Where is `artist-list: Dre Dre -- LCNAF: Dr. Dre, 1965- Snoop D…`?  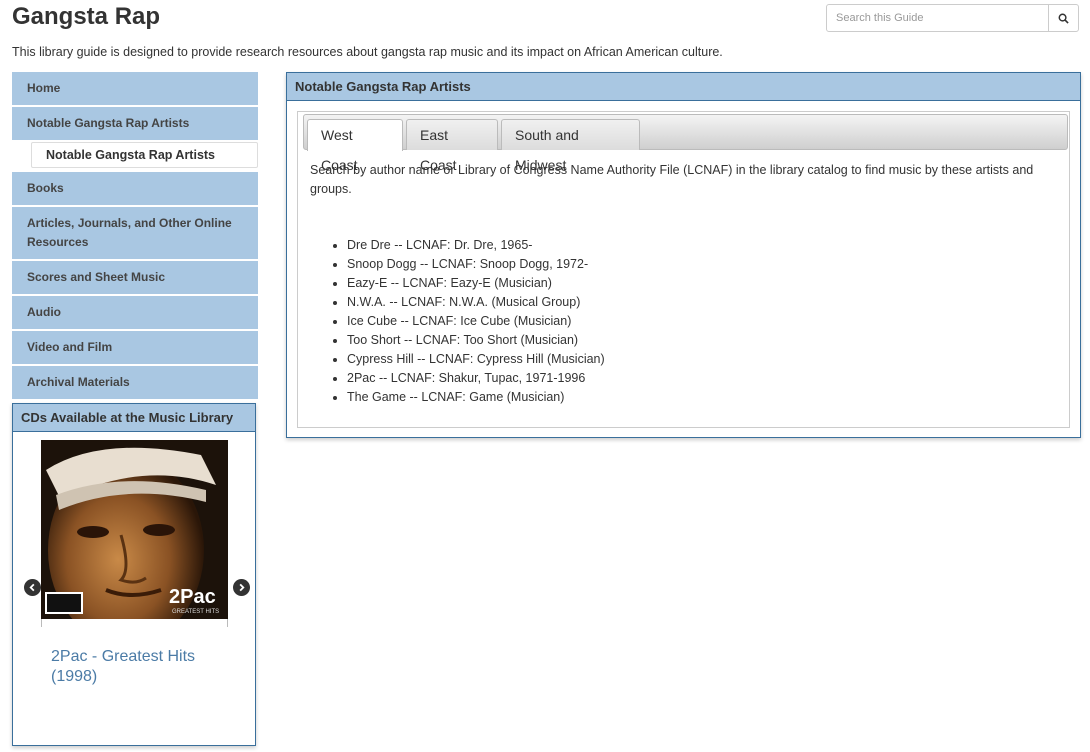 artist-list: Dre Dre -- LCNAF: Dr. Dre, 1965- Snoop D… is located at coordinates (470, 321).